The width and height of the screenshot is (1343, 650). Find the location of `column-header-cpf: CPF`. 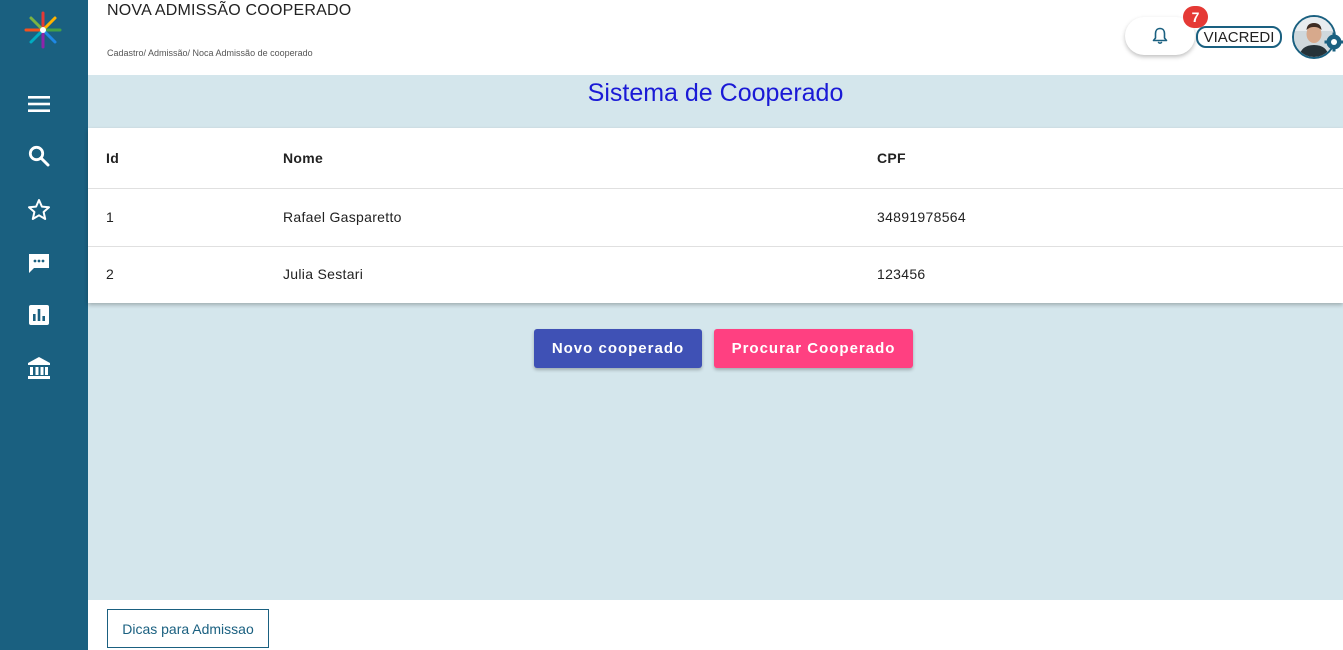

column-header-cpf: CPF is located at coordinates (891, 158).